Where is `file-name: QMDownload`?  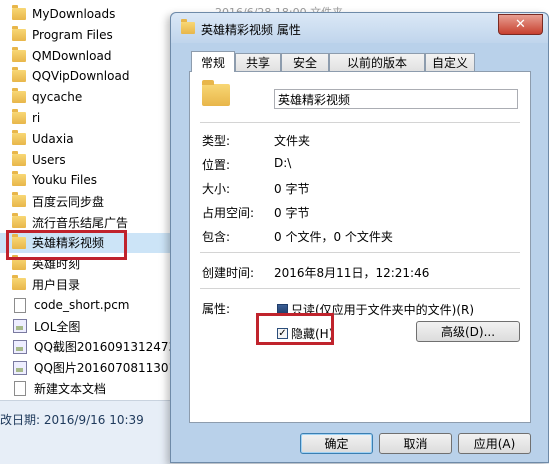 file-name: QMDownload is located at coordinates (72, 55).